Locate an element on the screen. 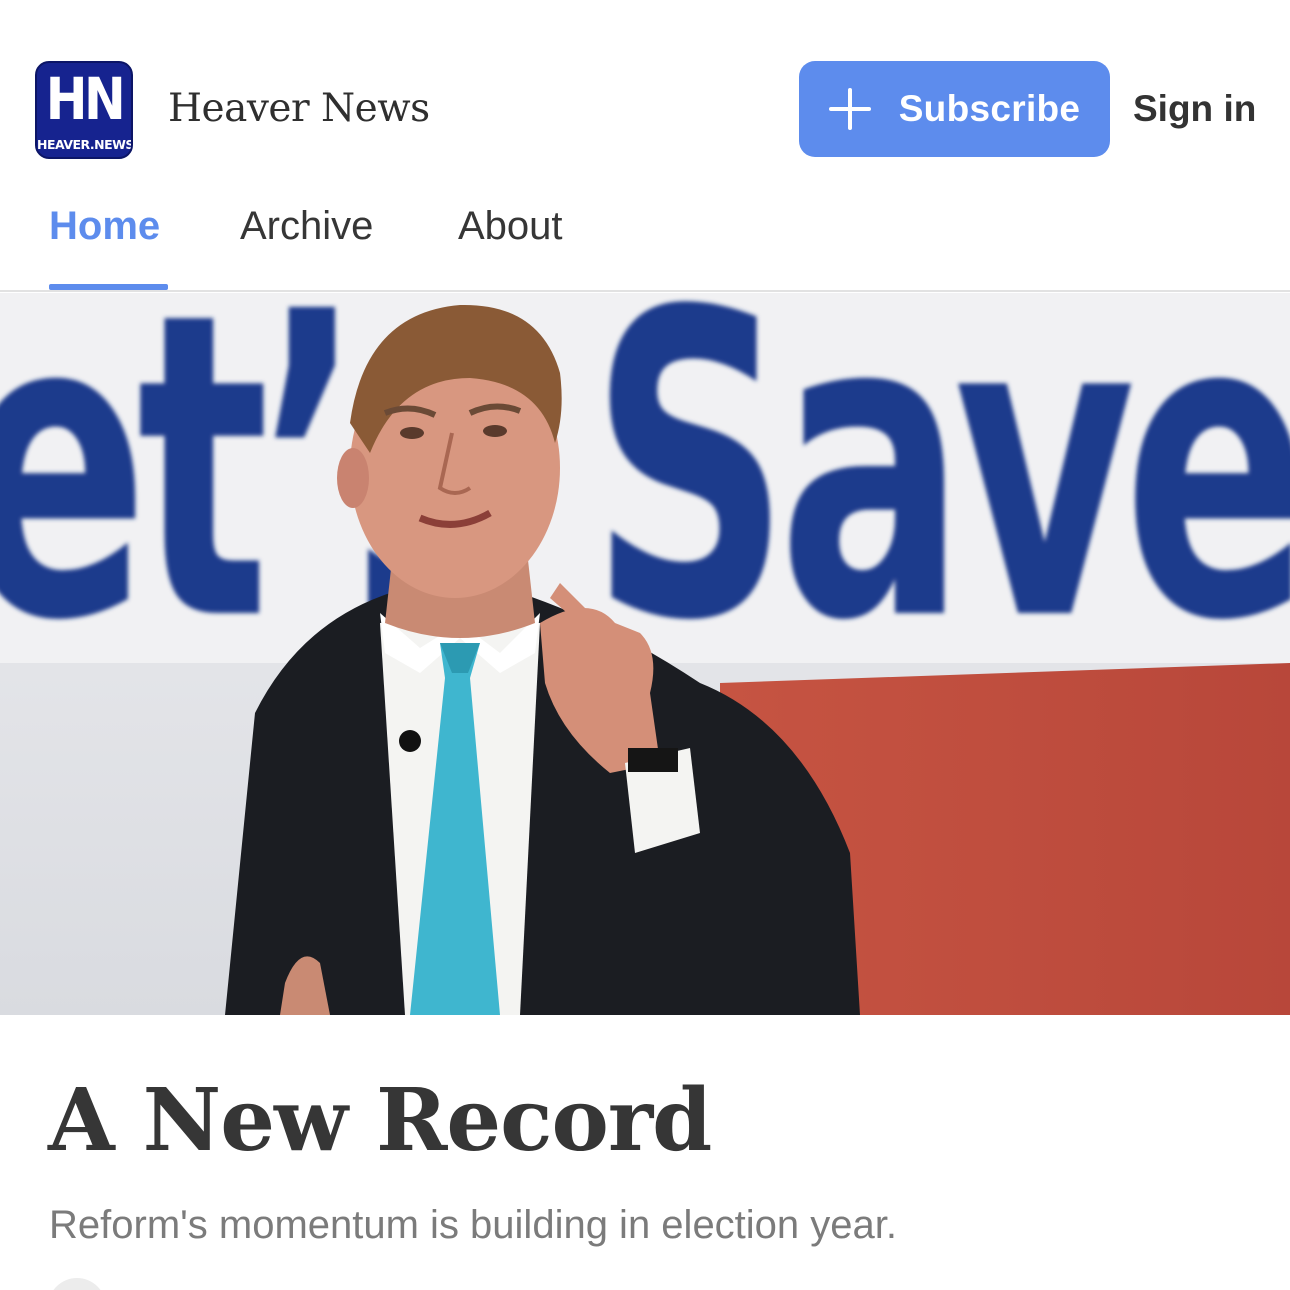  logo-monogram: HN is located at coordinates (85, 99).